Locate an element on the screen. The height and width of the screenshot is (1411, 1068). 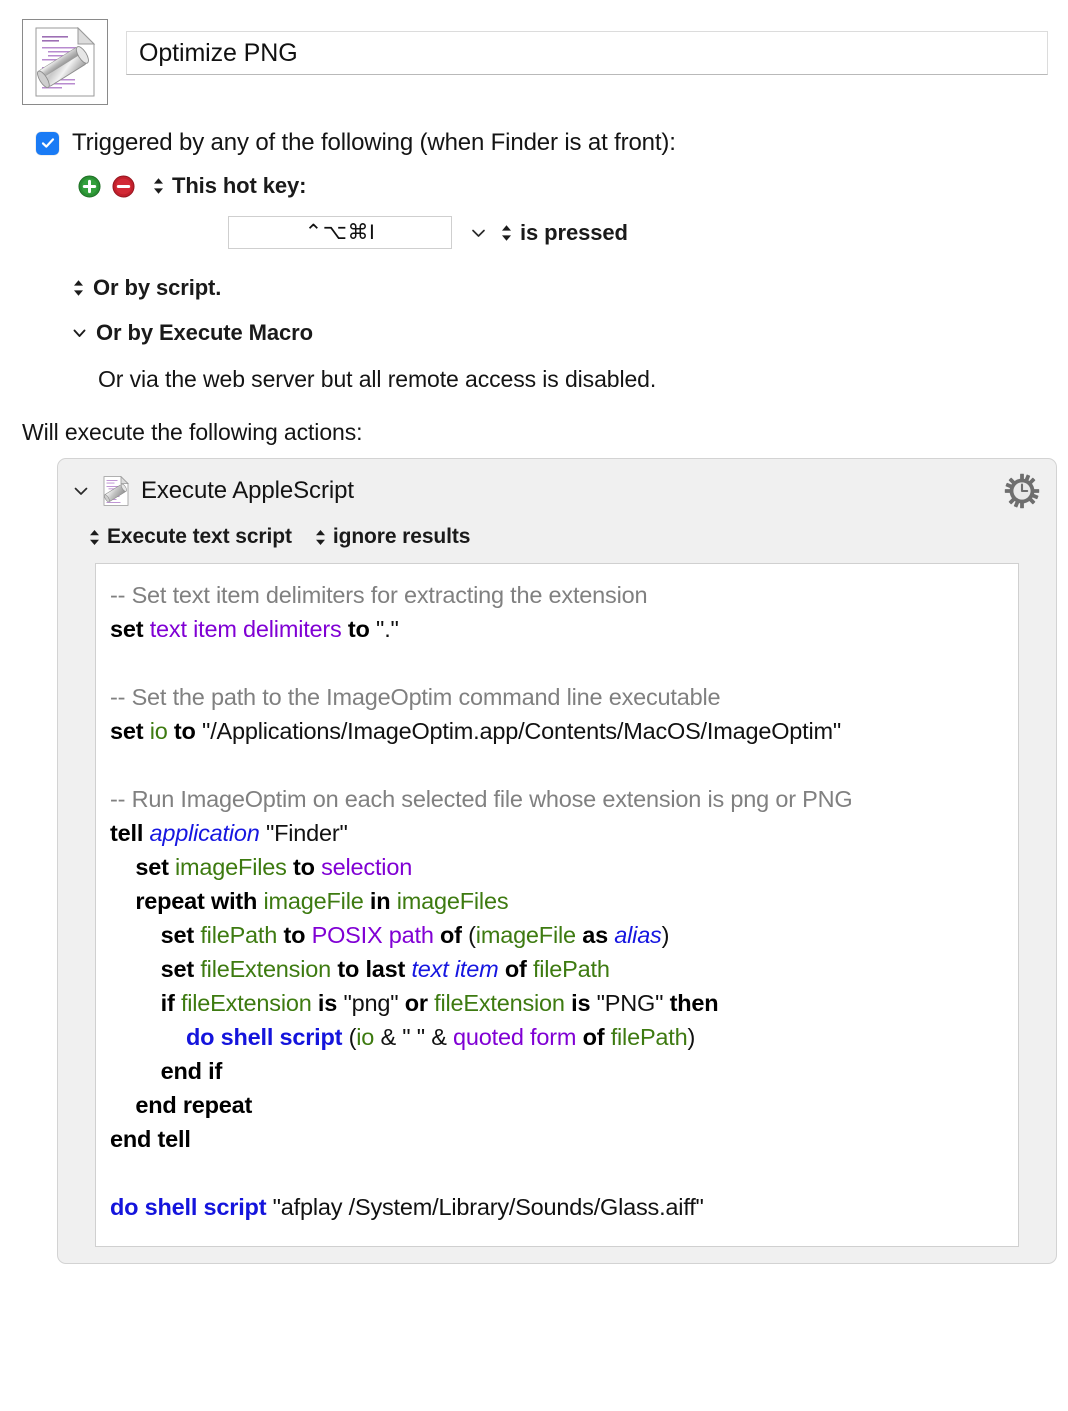
script-token: in is located at coordinates (380, 901).